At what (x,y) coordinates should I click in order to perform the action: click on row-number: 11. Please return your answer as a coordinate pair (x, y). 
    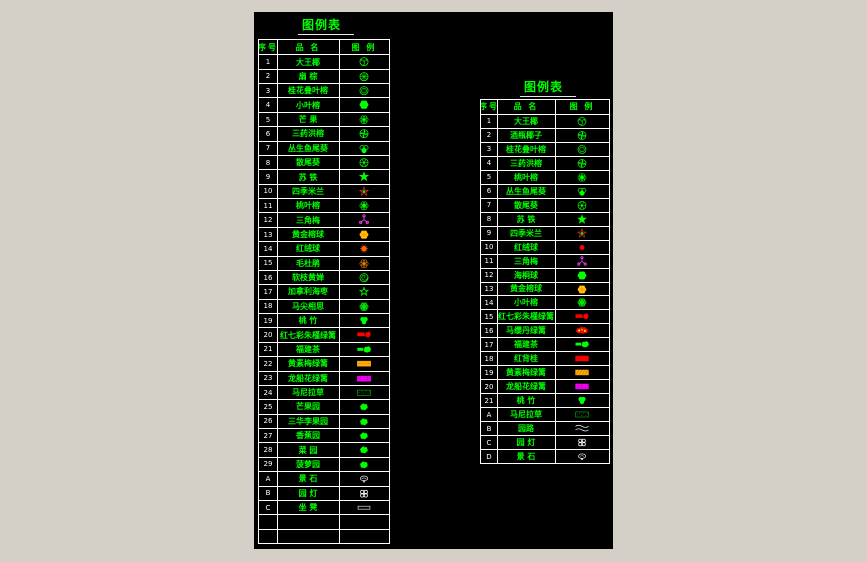
    Looking at the image, I should click on (489, 261).